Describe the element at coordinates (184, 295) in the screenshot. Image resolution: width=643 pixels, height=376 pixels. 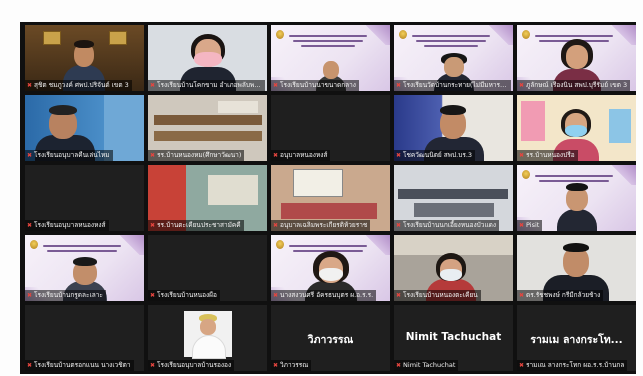
I see `participant-name: ✖ โรงเรียนบ้านหนองผือ` at that location.